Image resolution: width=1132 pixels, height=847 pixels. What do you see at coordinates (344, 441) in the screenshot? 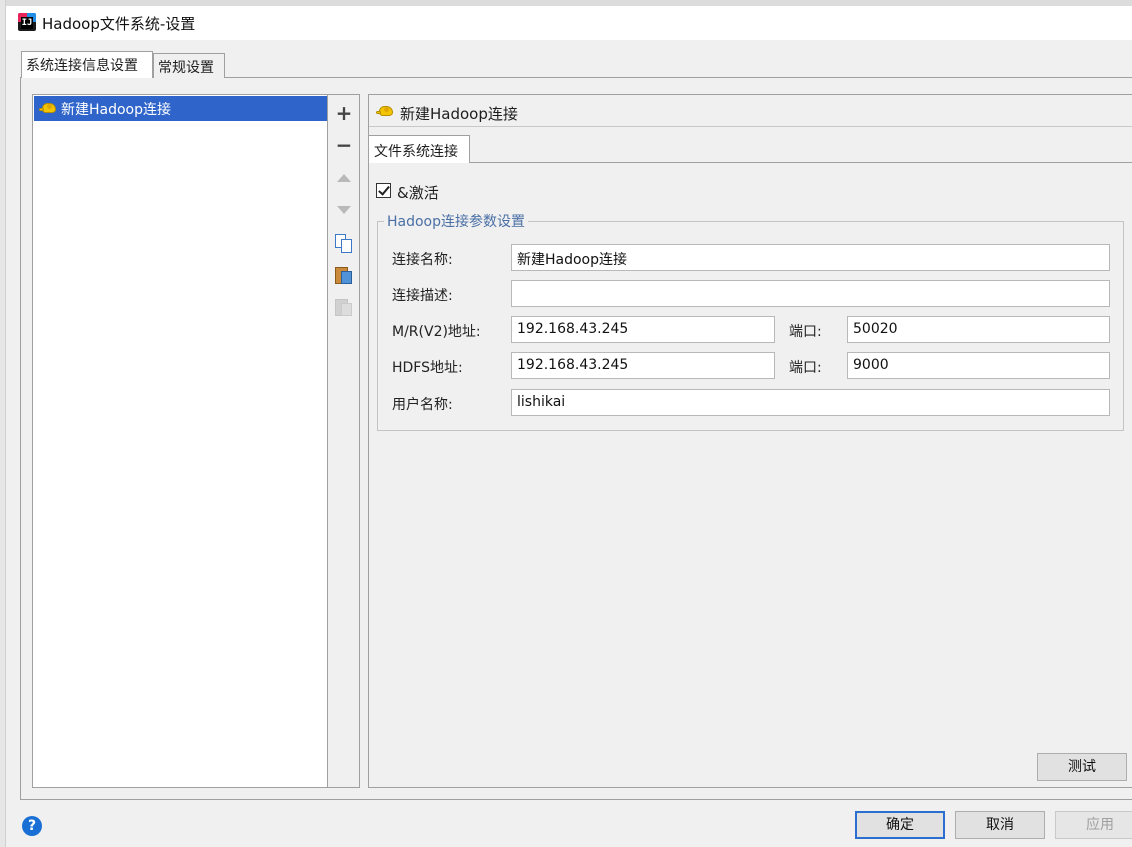
I see `list-toolbar-column` at bounding box center [344, 441].